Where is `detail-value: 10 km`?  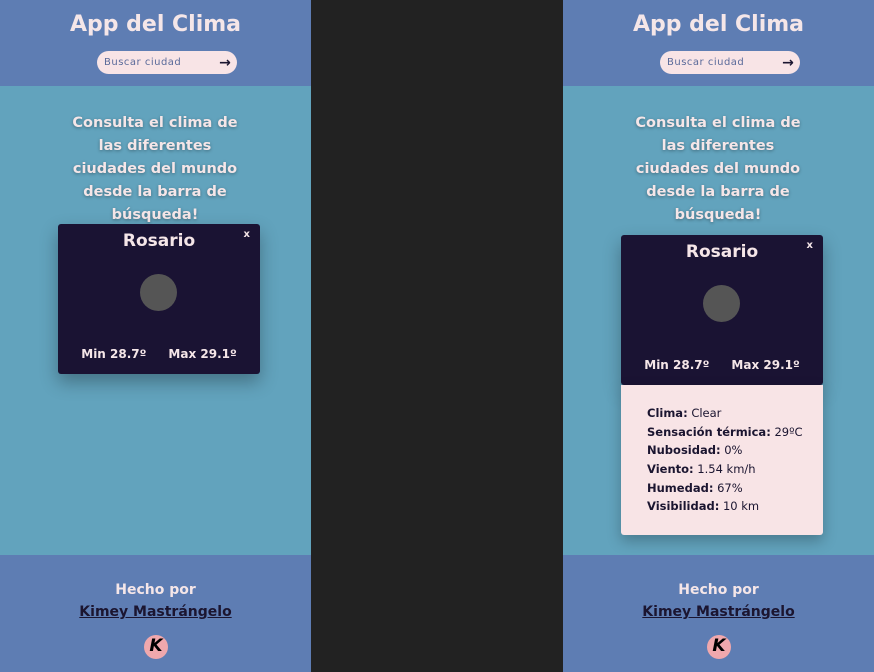
detail-value: 10 km is located at coordinates (741, 506).